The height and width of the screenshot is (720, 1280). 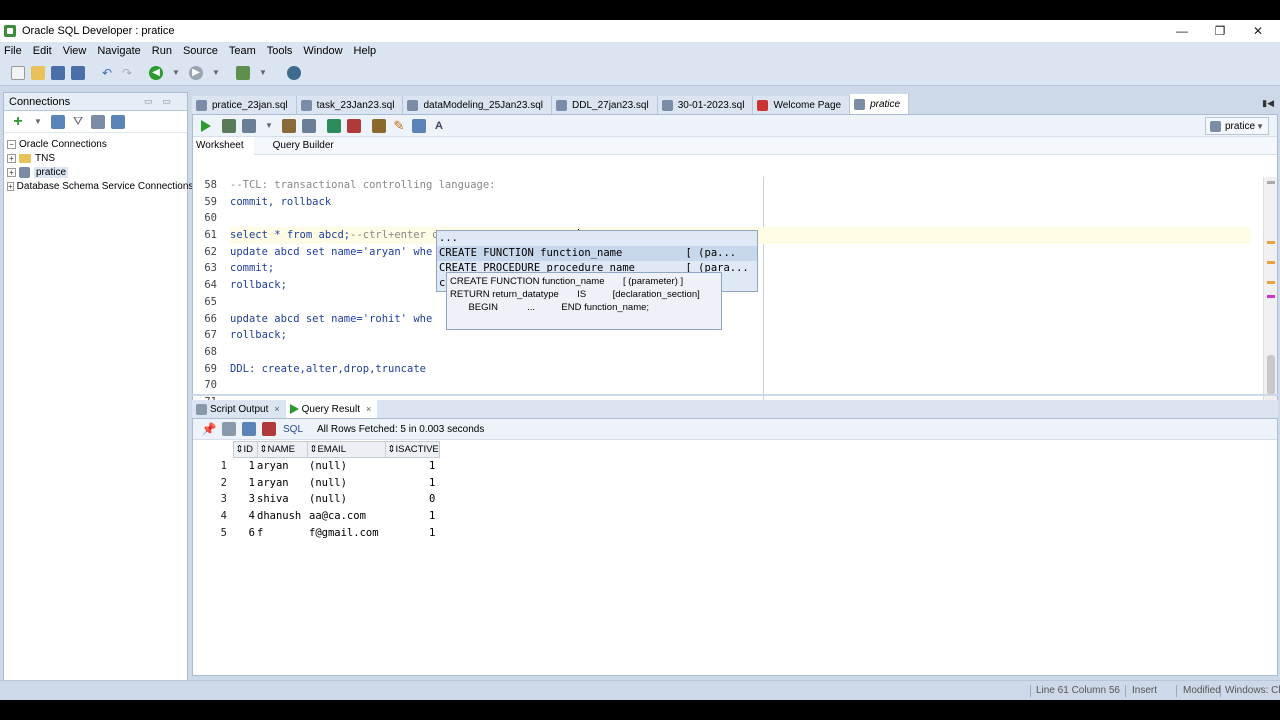 What do you see at coordinates (78, 72) in the screenshot?
I see `save-all-icon` at bounding box center [78, 72].